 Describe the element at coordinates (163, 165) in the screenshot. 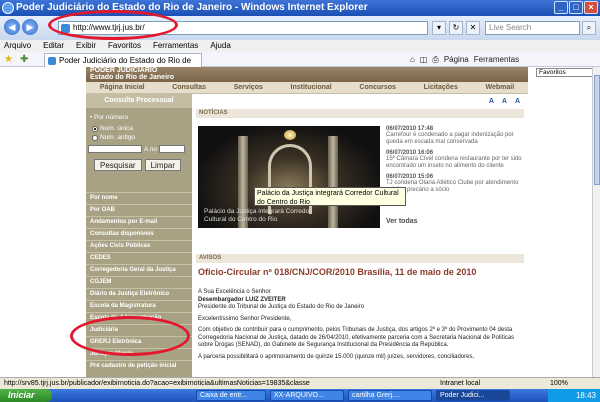

I see `limpar-button: Limpar` at that location.